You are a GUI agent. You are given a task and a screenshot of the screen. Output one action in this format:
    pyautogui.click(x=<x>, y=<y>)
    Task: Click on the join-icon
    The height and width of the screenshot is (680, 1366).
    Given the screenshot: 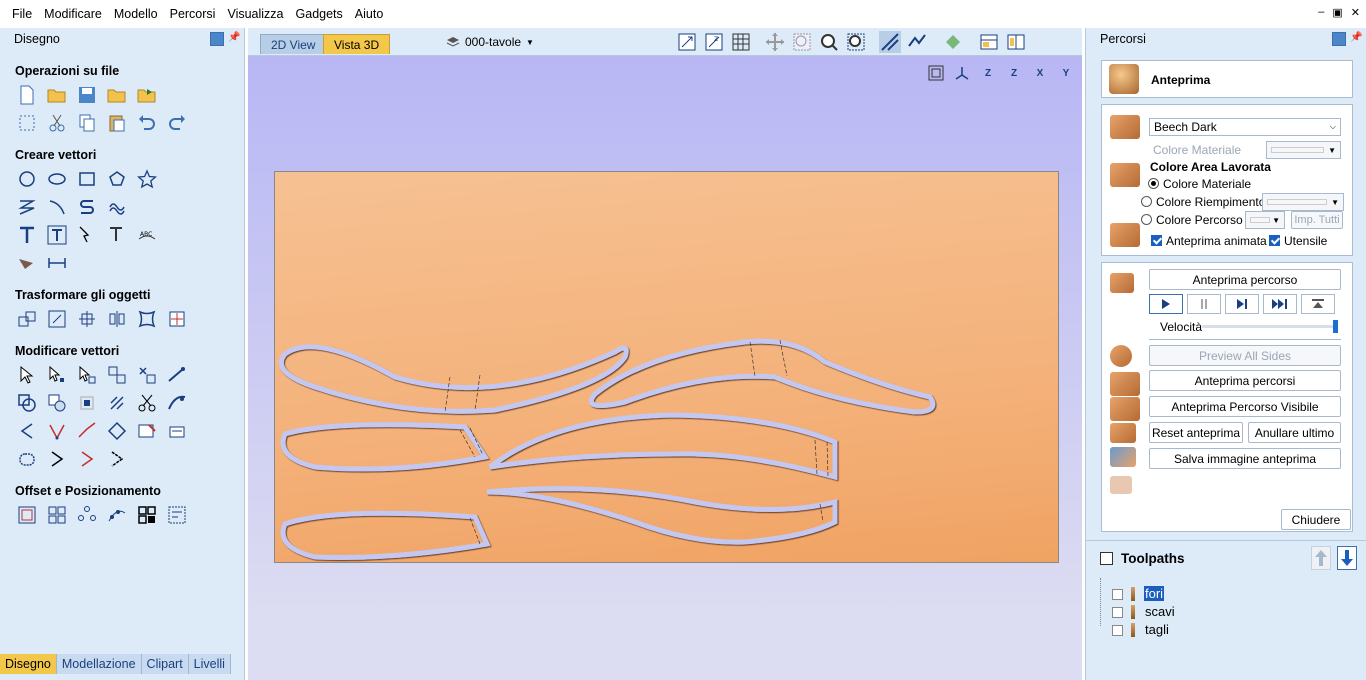 What is the action you would take?
    pyautogui.click(x=117, y=403)
    